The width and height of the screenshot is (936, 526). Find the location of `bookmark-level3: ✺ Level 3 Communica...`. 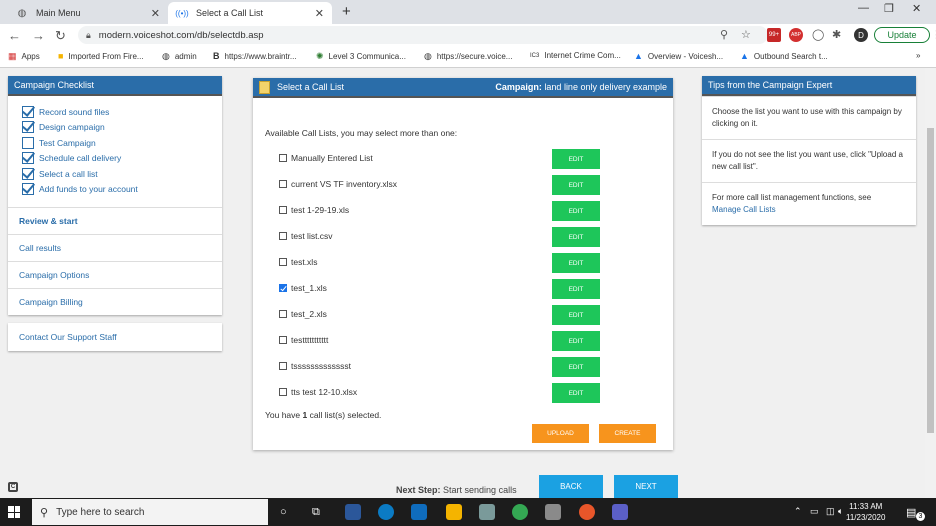

bookmark-level3: ✺ Level 3 Communica... is located at coordinates (361, 56).